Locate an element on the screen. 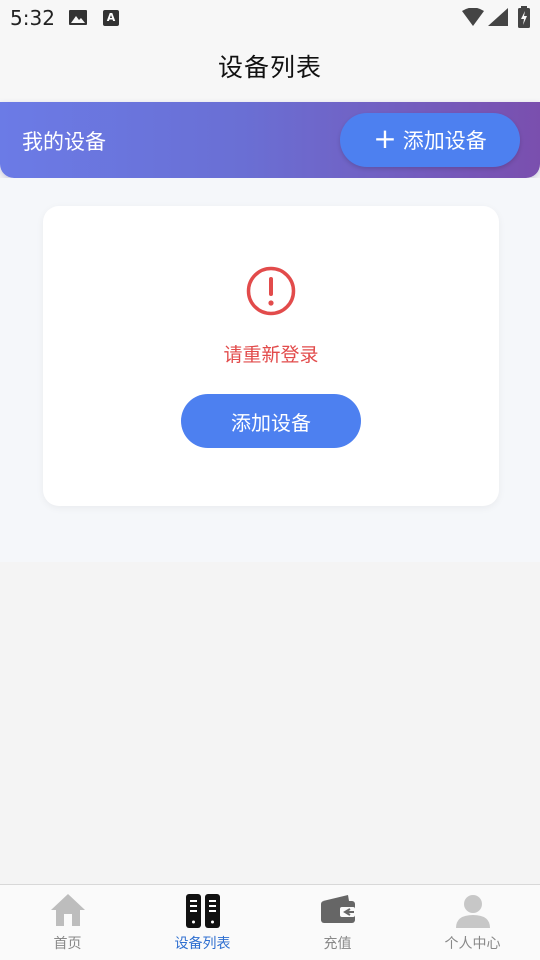  battery-icon is located at coordinates (524, 17).